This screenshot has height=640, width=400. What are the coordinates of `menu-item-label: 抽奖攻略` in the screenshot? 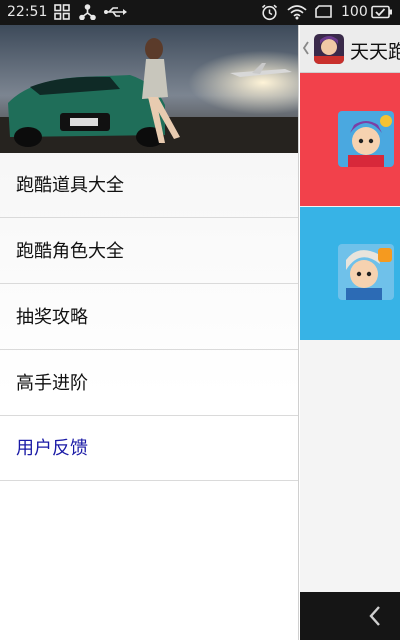 It's located at (52, 317).